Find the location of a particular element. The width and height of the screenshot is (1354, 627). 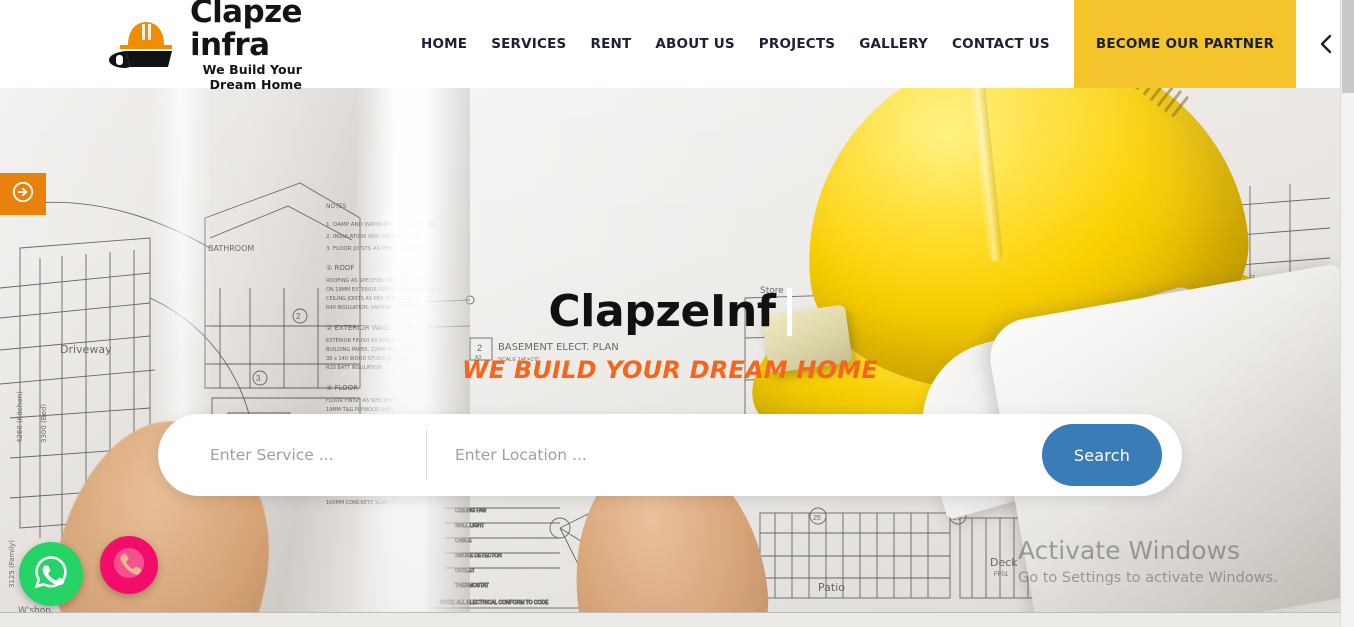

toggle-panel-tab is located at coordinates (23, 194).